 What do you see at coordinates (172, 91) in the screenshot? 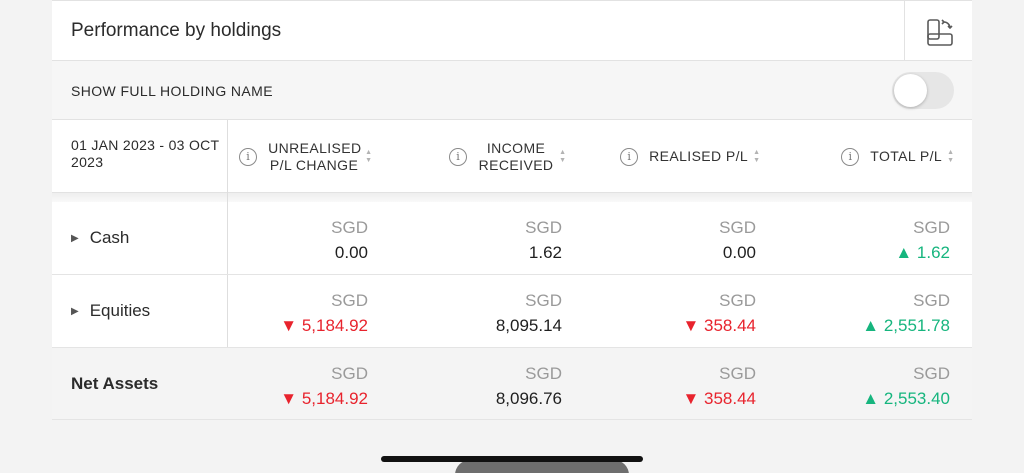
I see `show-full-name-label: SHOW FULL HOLDING NAME` at bounding box center [172, 91].